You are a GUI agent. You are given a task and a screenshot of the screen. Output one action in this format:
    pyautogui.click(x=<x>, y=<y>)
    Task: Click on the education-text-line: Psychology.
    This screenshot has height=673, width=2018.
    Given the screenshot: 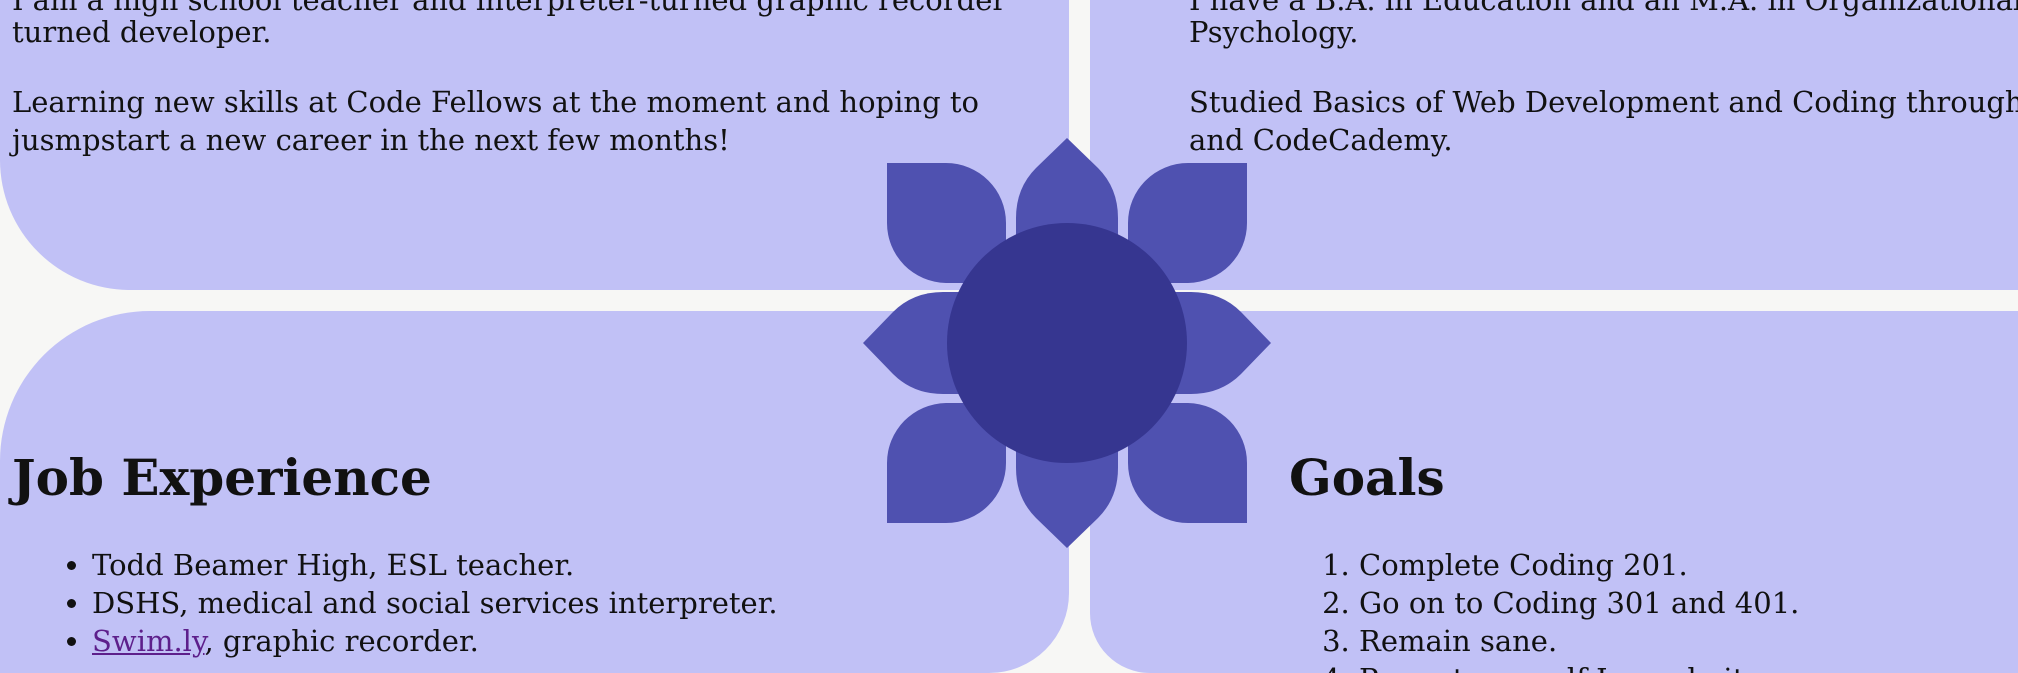 What is the action you would take?
    pyautogui.click(x=1274, y=32)
    